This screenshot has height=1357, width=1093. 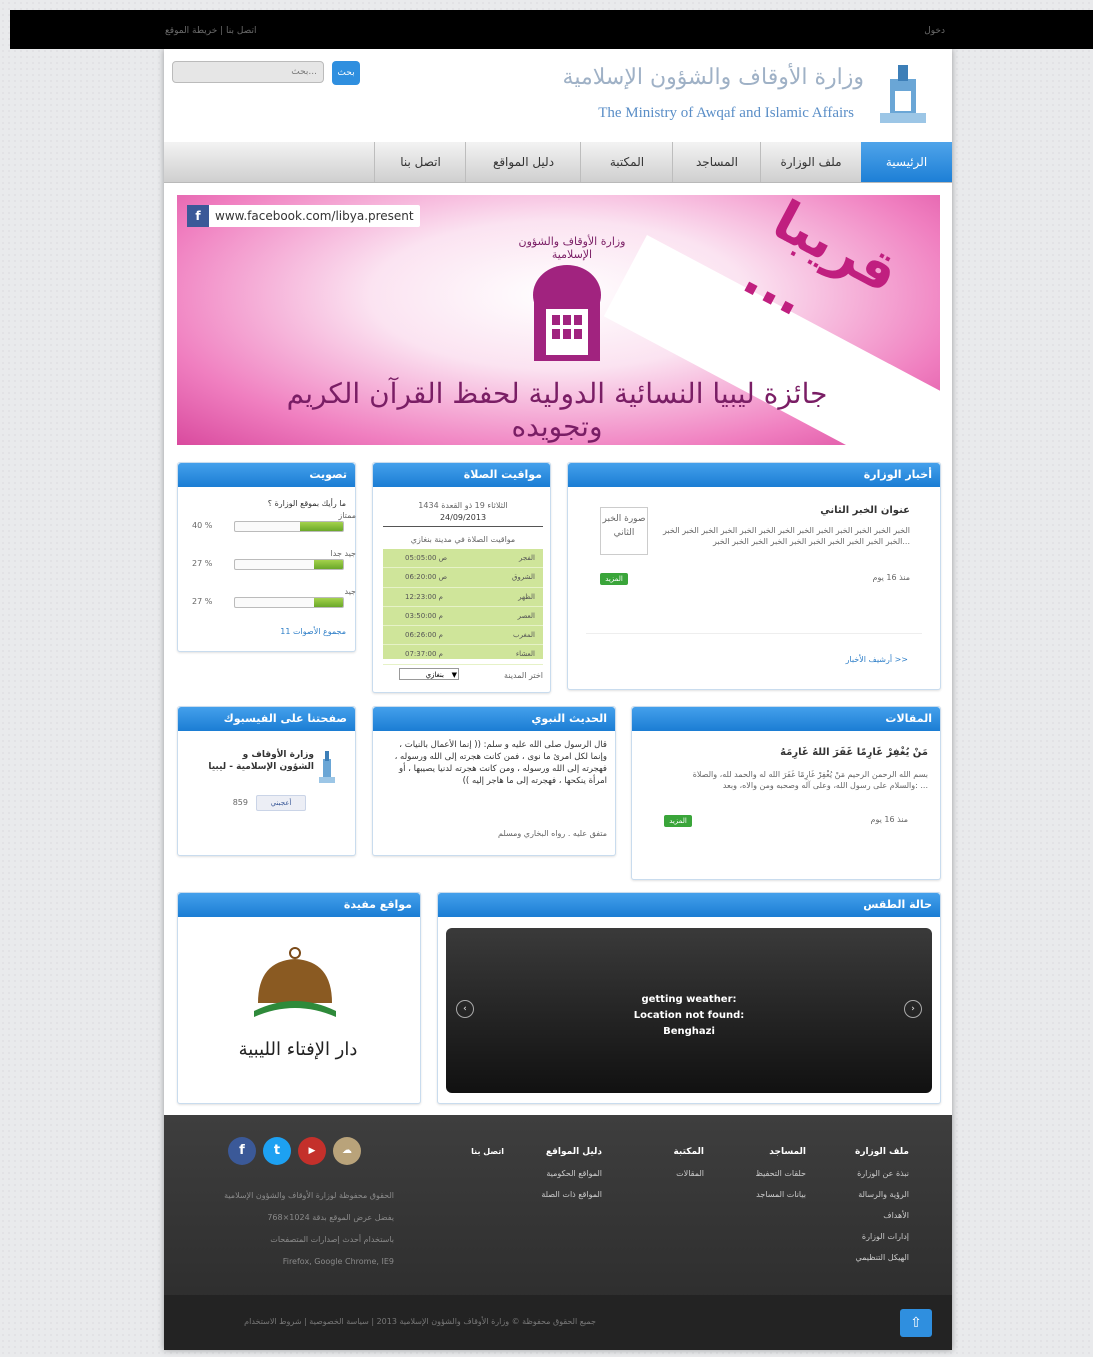 I want to click on top-links: اتصل بنا | خريطة الموقع, so click(x=211, y=31).